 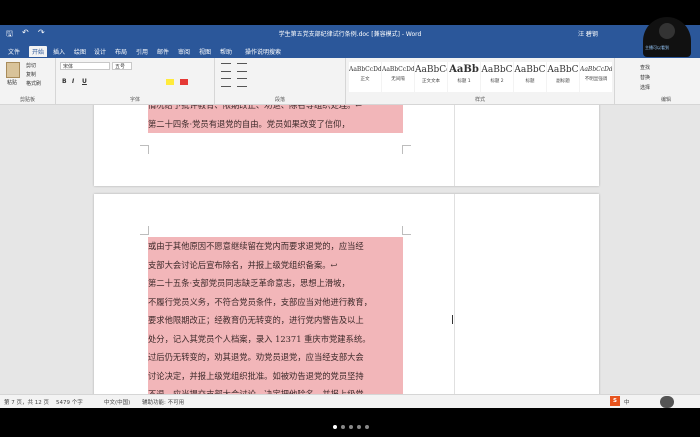 What do you see at coordinates (163, 51) in the screenshot?
I see `tab-mailings: 邮件` at bounding box center [163, 51].